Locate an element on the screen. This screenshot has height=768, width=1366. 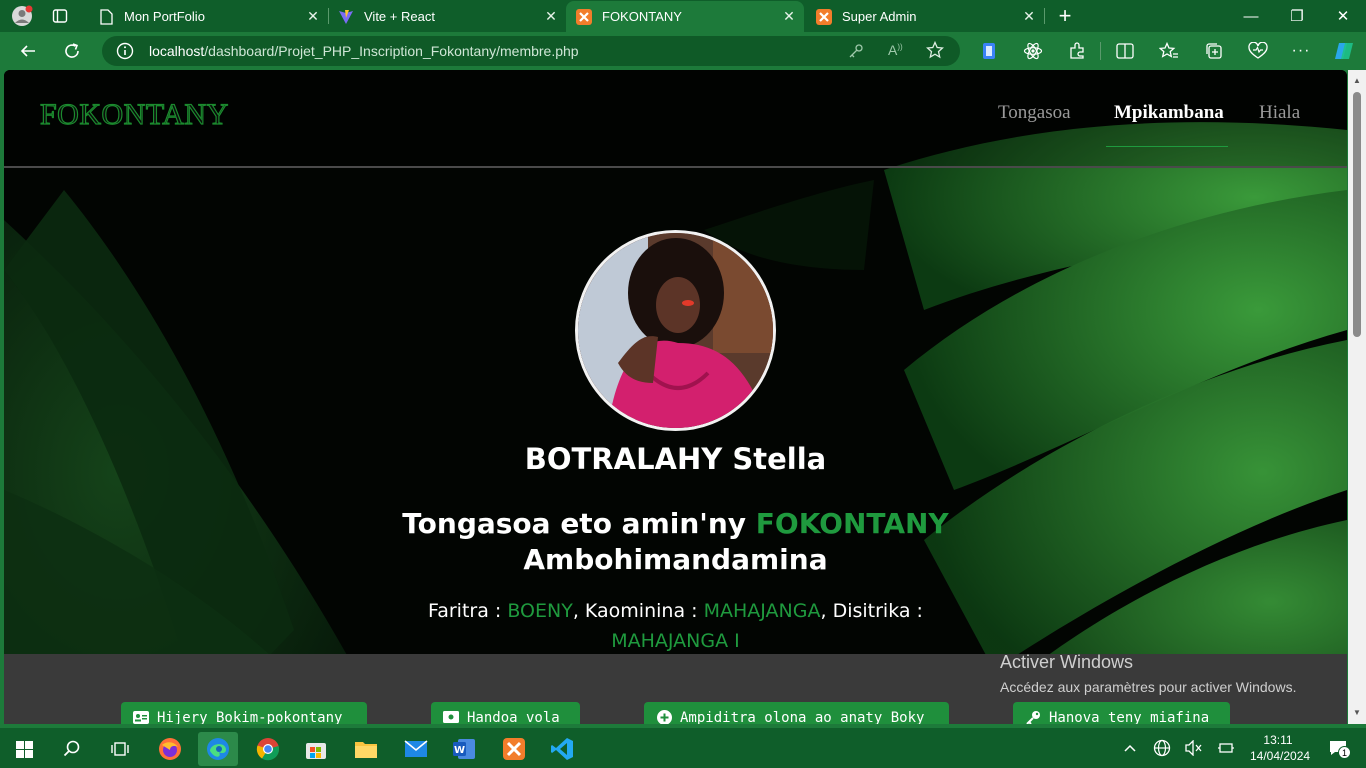
tab-super-admin: Super Admin ✕ is located at coordinates (925, 16).